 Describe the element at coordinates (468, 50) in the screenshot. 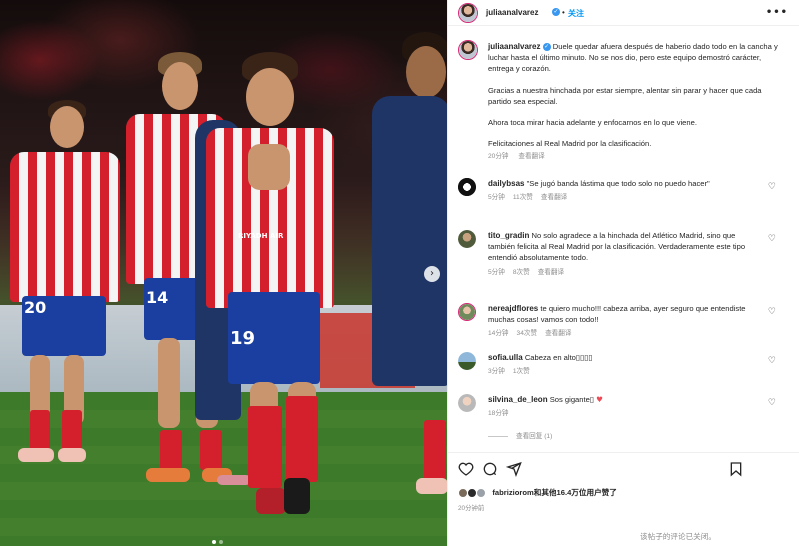

I see `caption-avatar` at that location.